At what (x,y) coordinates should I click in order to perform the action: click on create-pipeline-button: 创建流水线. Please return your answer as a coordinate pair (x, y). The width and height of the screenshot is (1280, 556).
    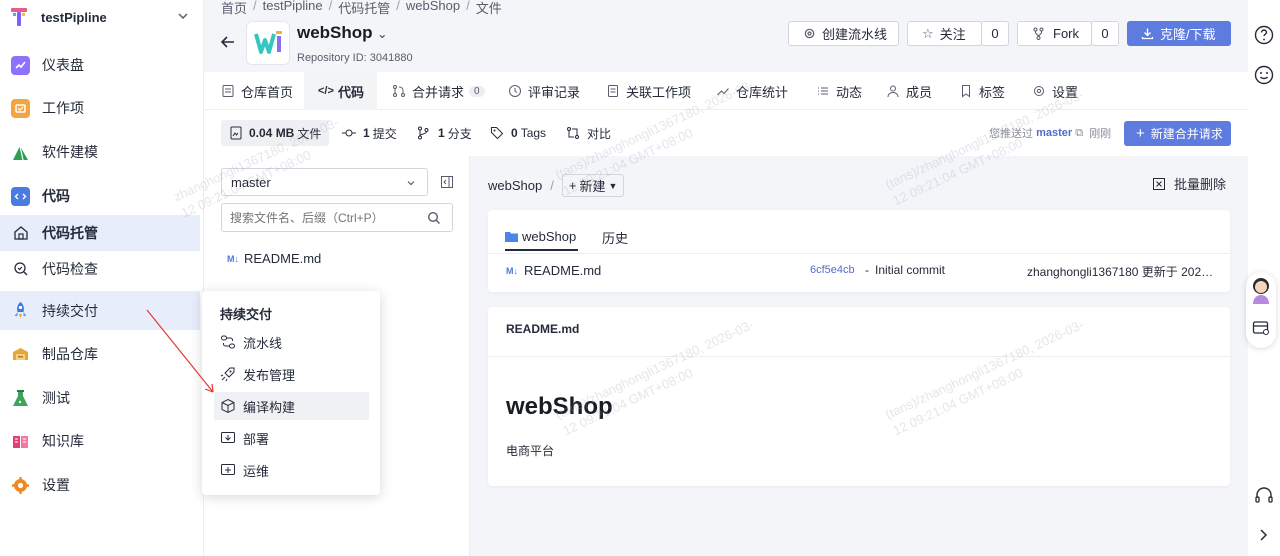
    Looking at the image, I should click on (843, 33).